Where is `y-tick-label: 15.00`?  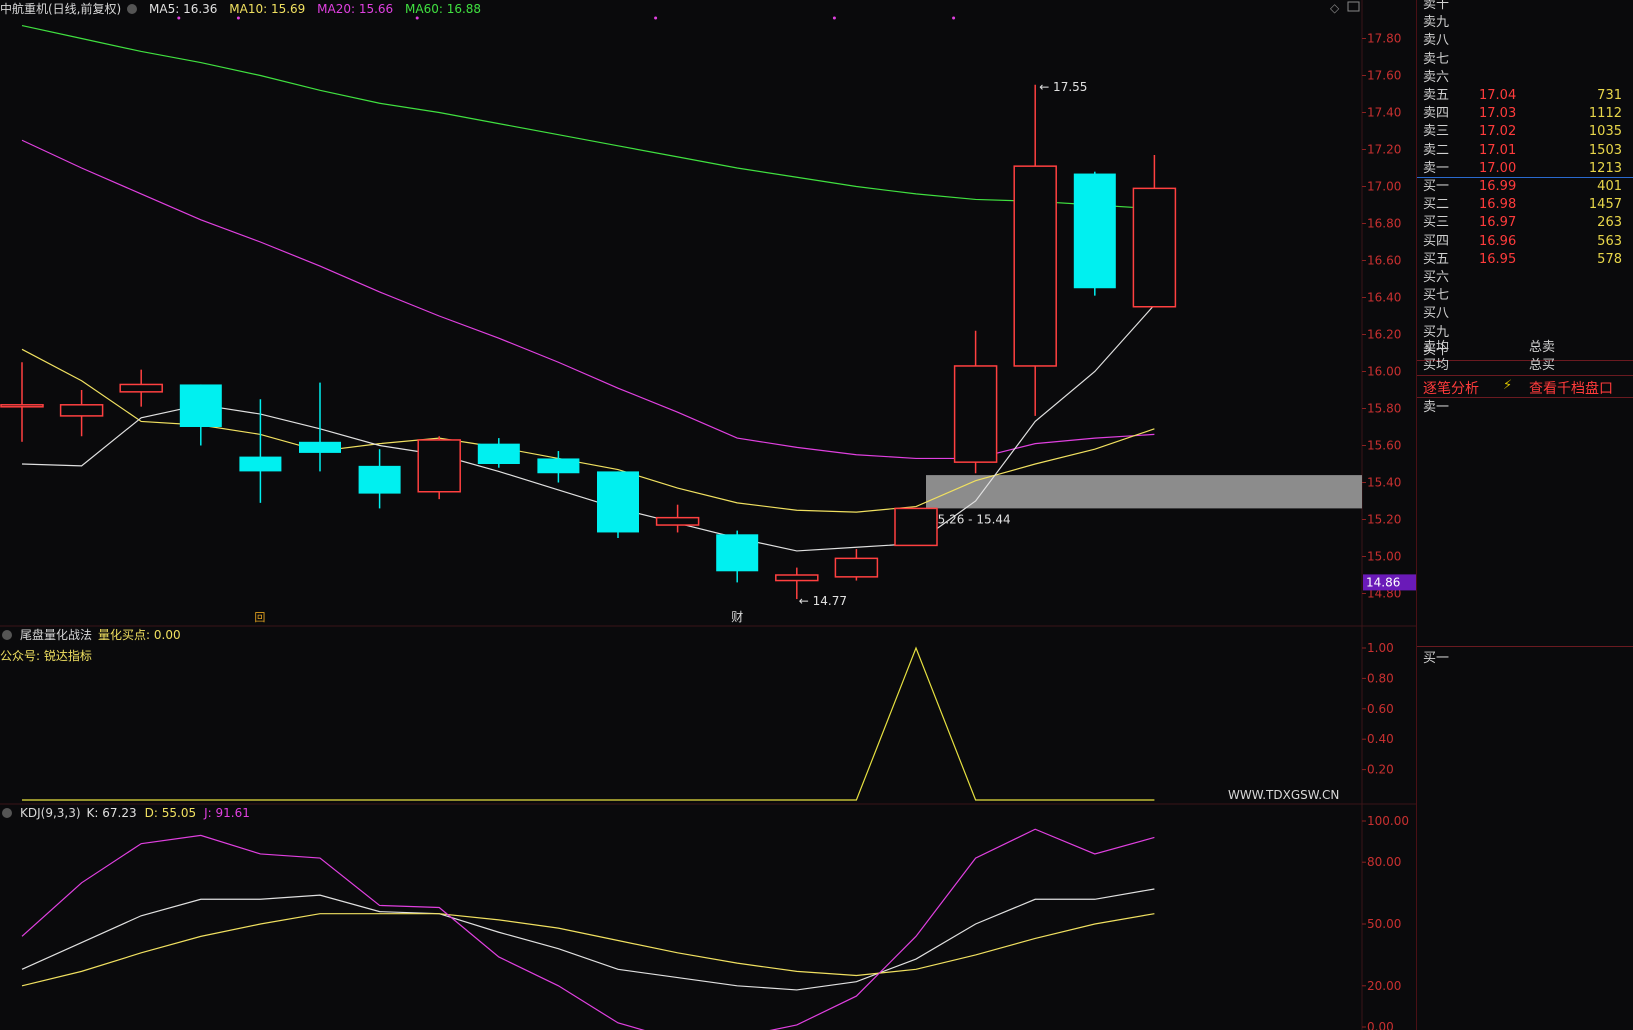
y-tick-label: 15.00 is located at coordinates (1384, 557).